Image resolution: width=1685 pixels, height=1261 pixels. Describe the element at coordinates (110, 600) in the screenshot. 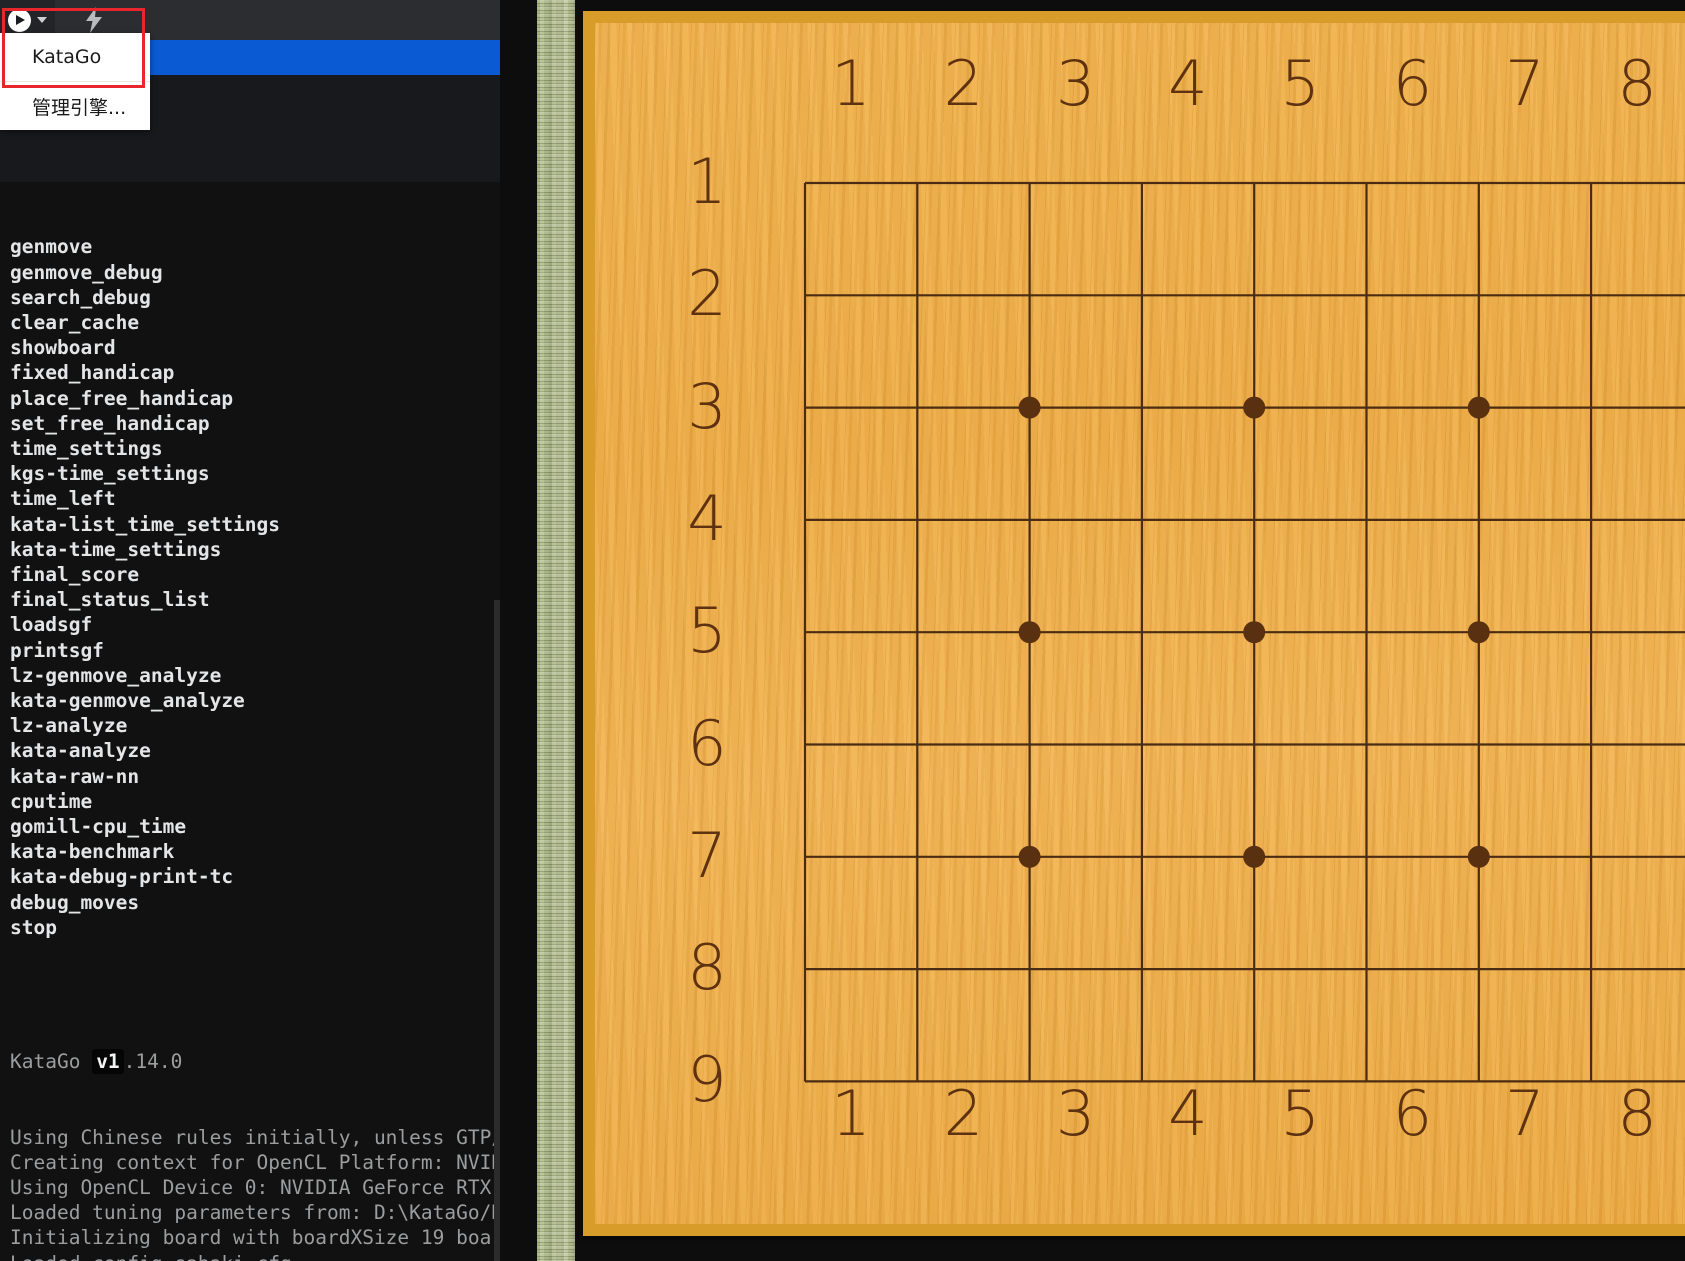

I see `gtp-command: final_status_list` at that location.